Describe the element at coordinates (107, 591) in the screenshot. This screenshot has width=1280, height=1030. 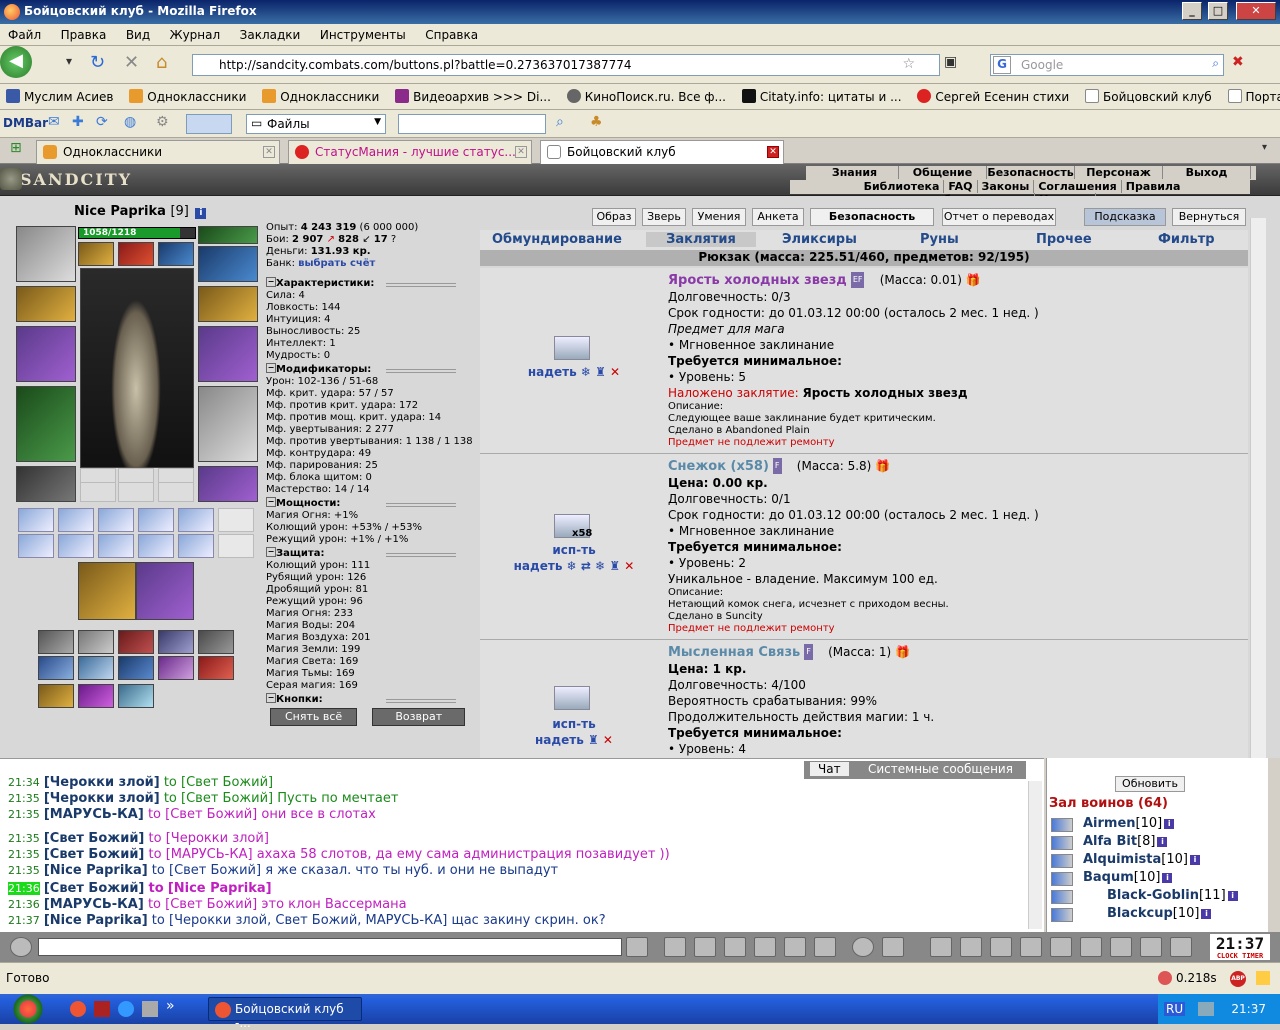
I see `pet-slot` at that location.